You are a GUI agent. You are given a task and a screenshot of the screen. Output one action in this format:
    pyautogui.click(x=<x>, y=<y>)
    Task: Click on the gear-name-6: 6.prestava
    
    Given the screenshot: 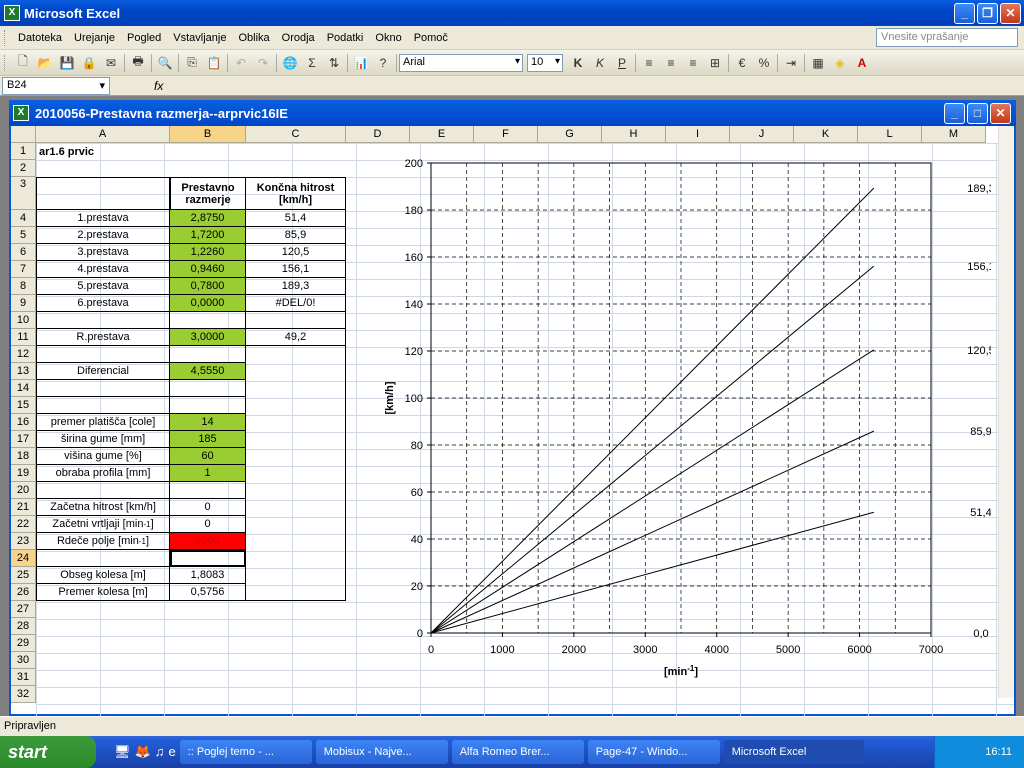 What is the action you would take?
    pyautogui.click(x=103, y=303)
    